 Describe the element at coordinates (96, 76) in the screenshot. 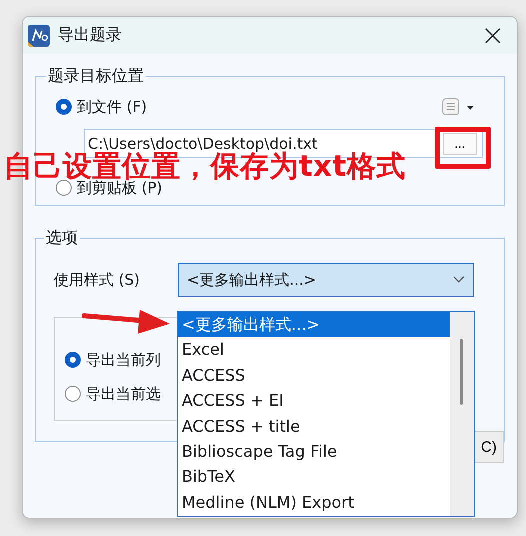

I see `group-legend: 题录目标位置` at that location.